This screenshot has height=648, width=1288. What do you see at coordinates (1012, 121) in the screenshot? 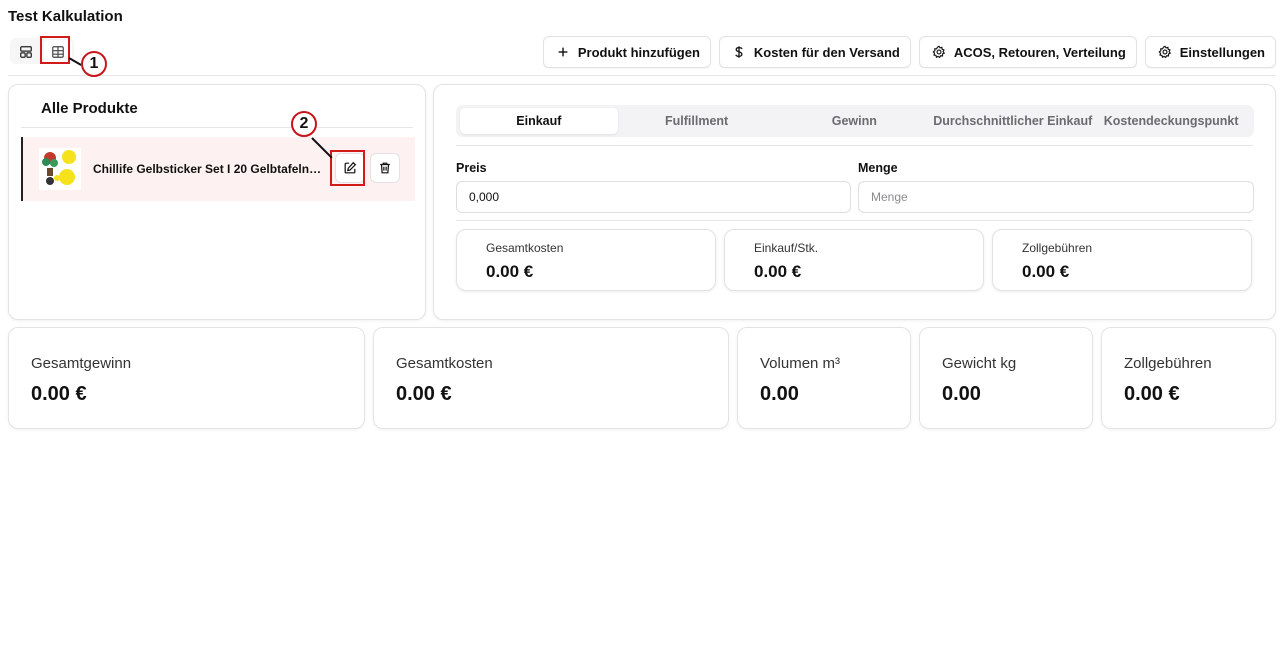
I see `tab-durchschnittlicher-einkauf: Durchschnittlicher Einkauf` at bounding box center [1012, 121].